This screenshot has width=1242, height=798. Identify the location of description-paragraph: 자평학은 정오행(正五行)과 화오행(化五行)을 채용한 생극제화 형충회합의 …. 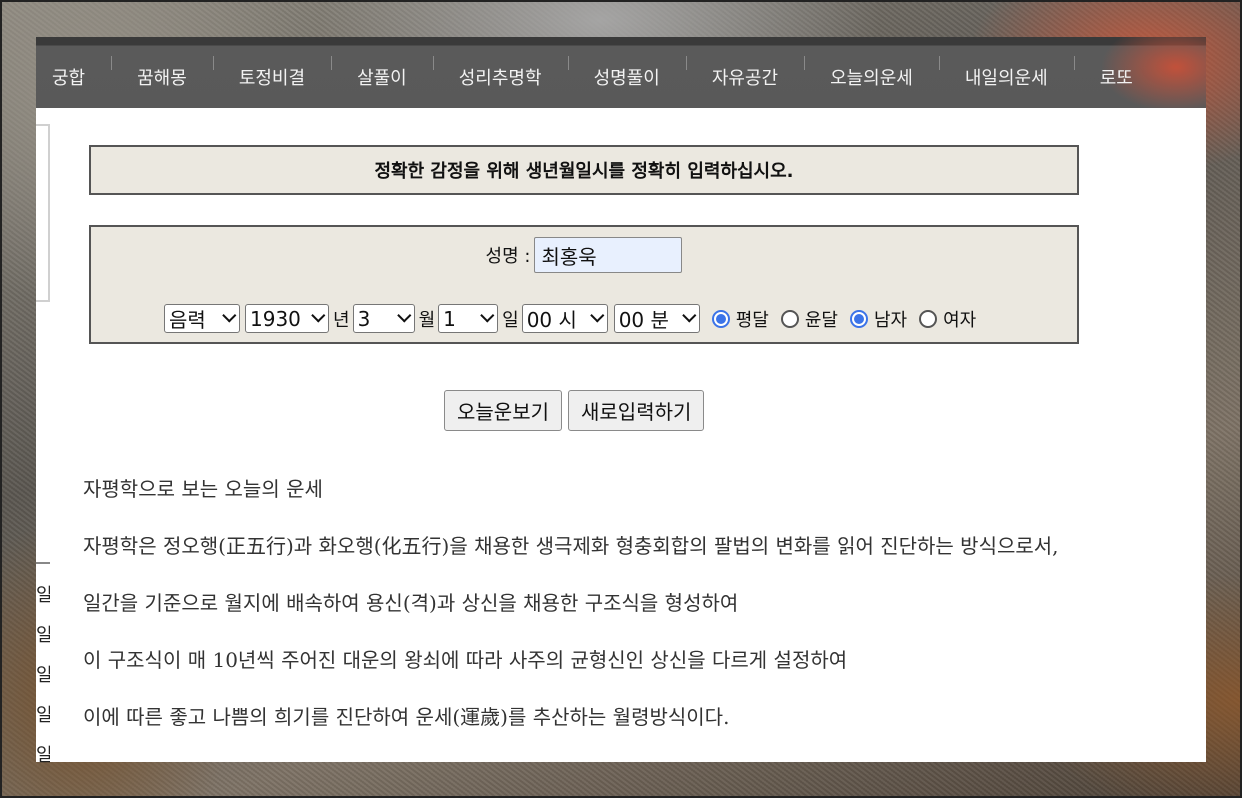
(571, 546).